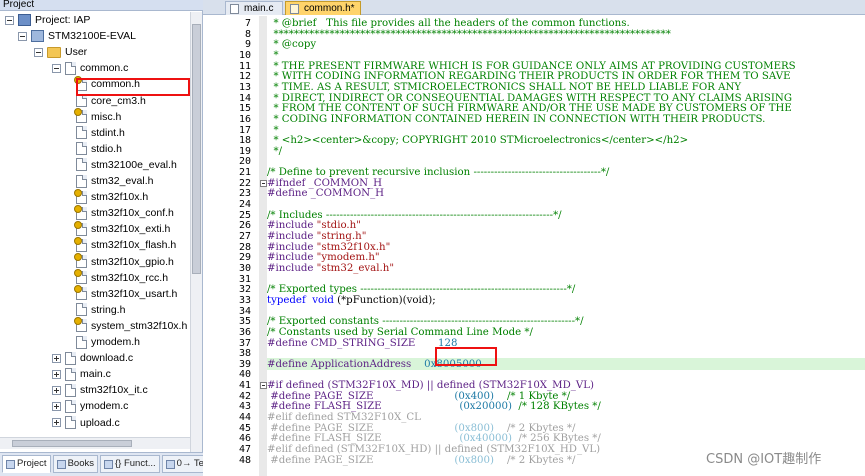 Image resolution: width=865 pixels, height=476 pixels. I want to click on tree-item: stm32f10x_it.c, so click(100, 390).